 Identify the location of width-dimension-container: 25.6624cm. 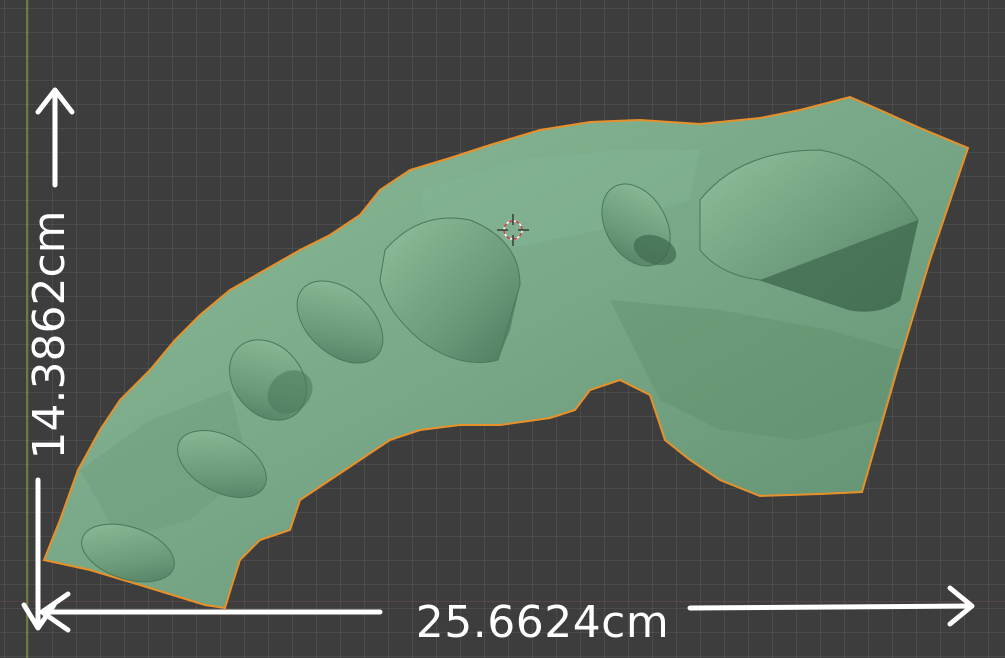
(502, 623).